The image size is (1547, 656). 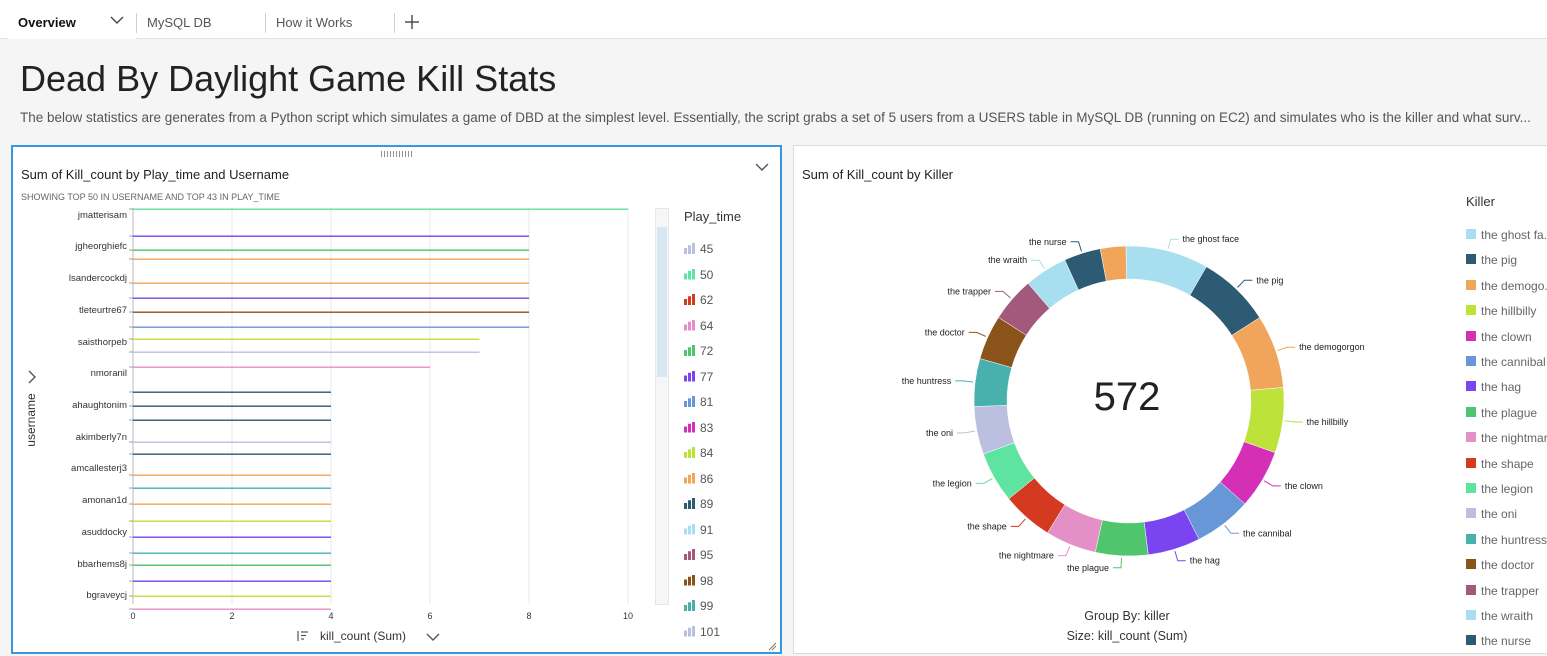 I want to click on legend-title: Killer, so click(x=1480, y=201).